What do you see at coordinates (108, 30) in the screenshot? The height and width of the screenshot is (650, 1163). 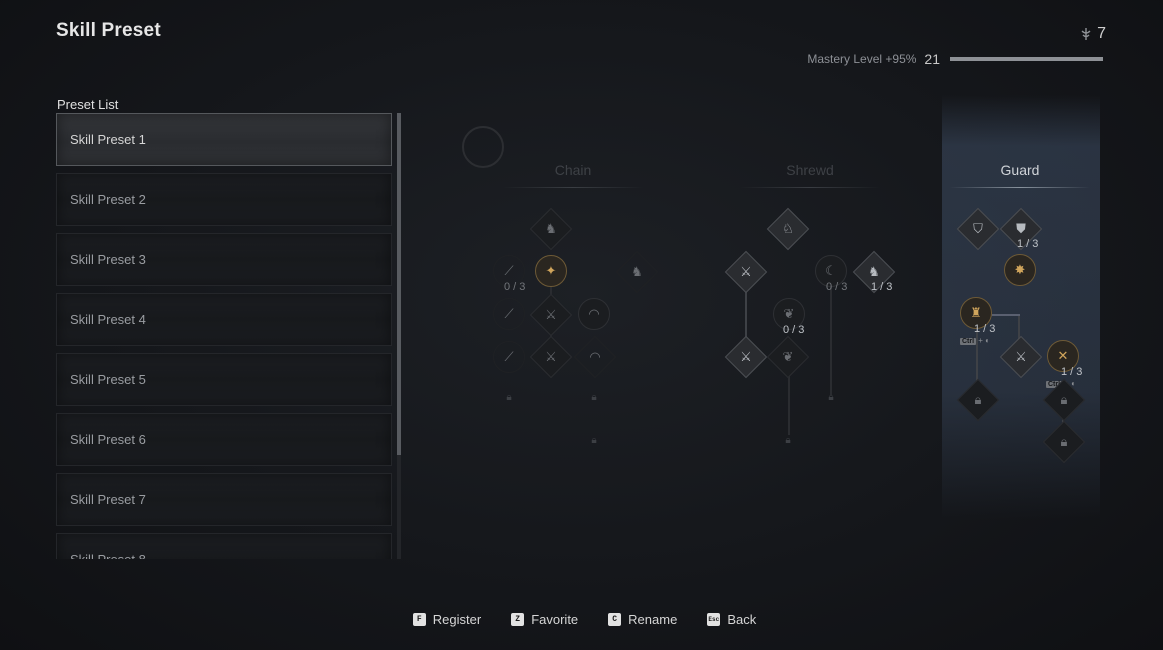 I see `page-title: Skill Preset` at bounding box center [108, 30].